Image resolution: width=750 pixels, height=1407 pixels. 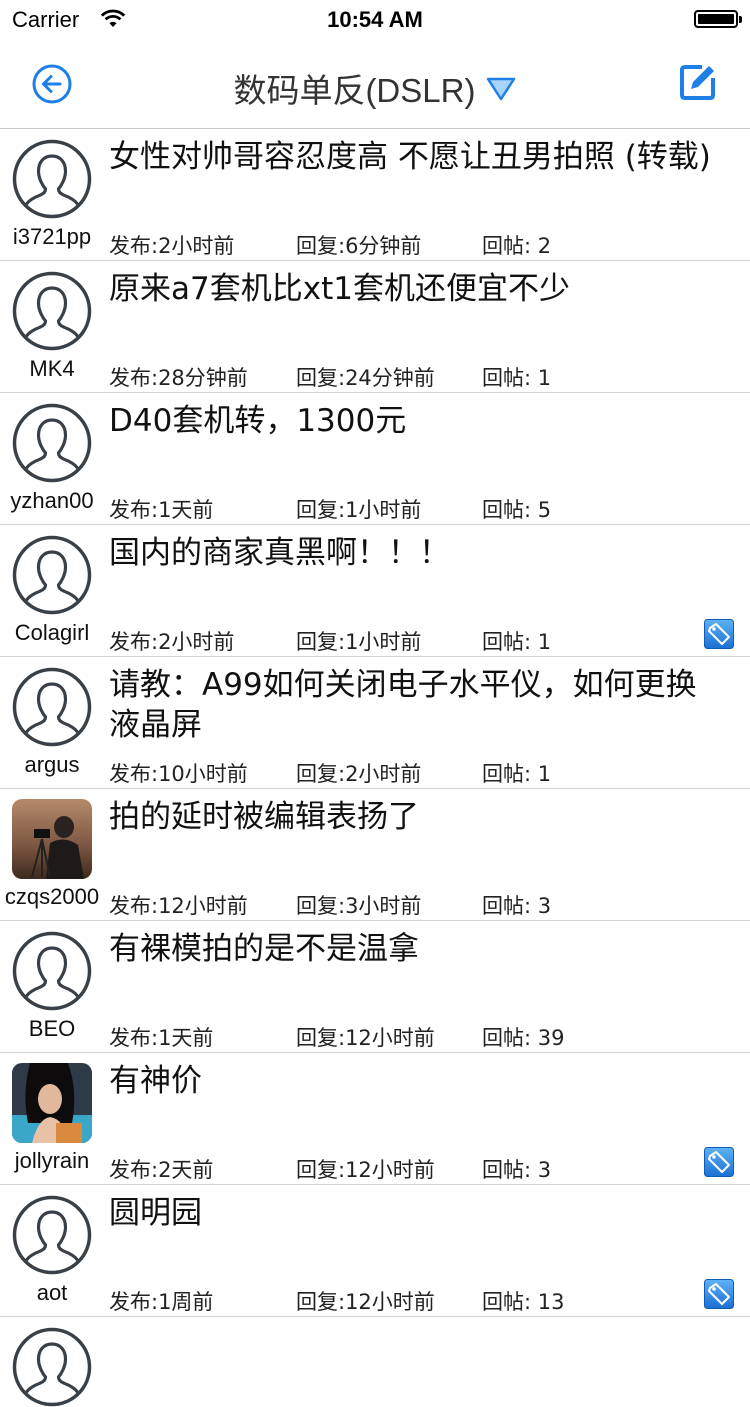 What do you see at coordinates (375, 1251) in the screenshot?
I see `thread-row: aot 圆明园发布:1周前 回复:12小时前 回帖: 13` at bounding box center [375, 1251].